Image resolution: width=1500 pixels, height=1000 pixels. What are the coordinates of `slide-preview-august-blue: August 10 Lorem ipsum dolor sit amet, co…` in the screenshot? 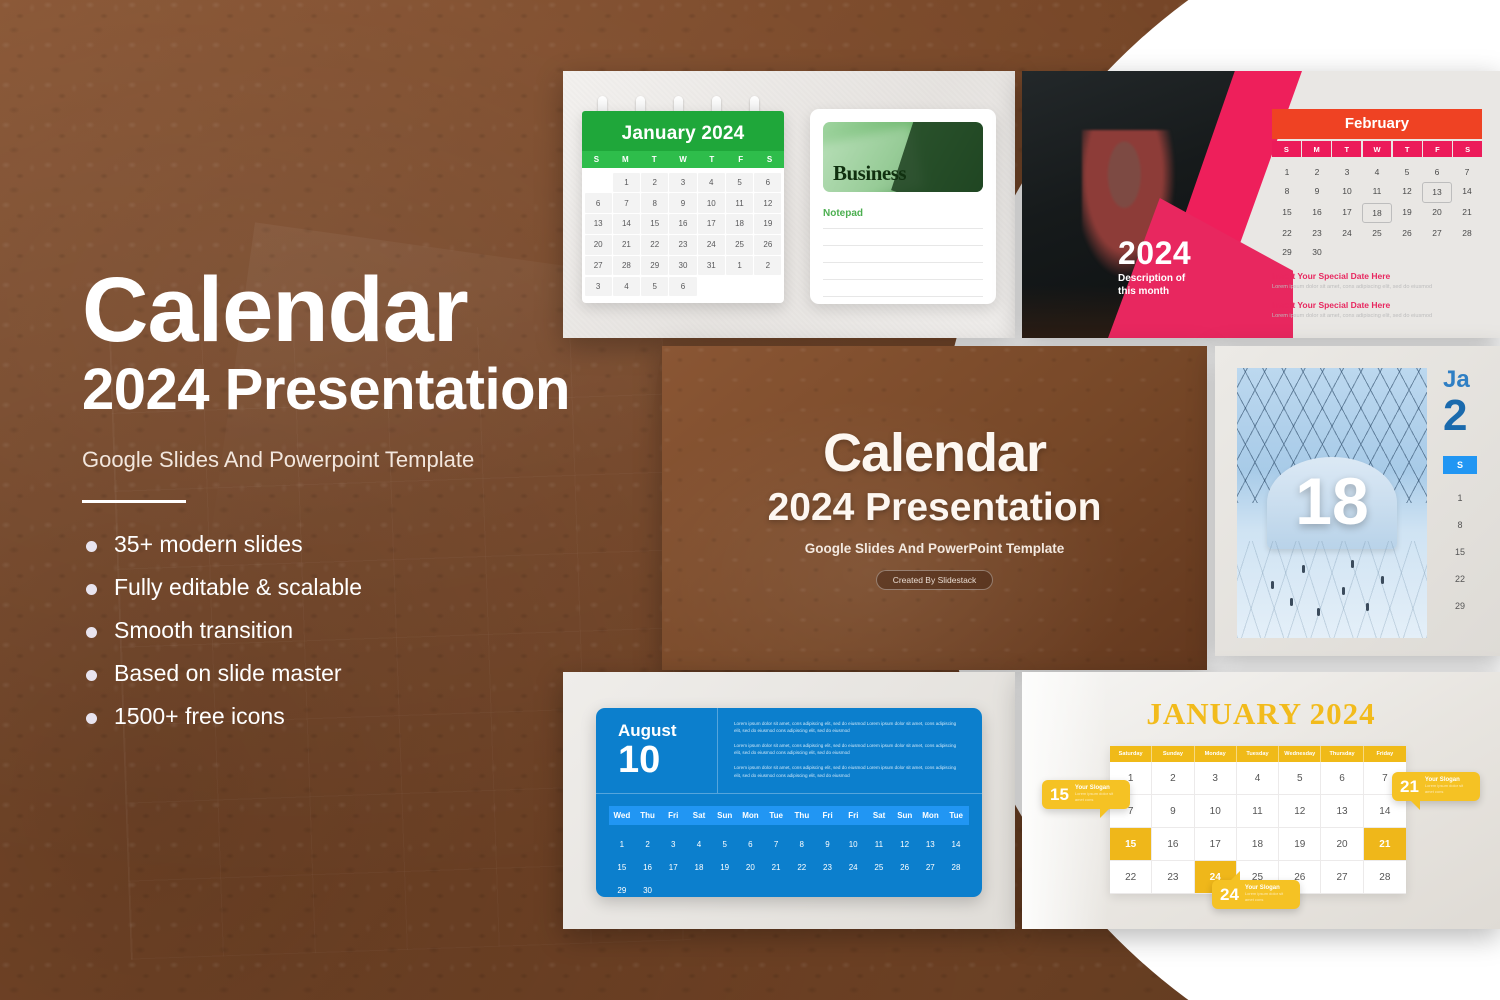 It's located at (789, 800).